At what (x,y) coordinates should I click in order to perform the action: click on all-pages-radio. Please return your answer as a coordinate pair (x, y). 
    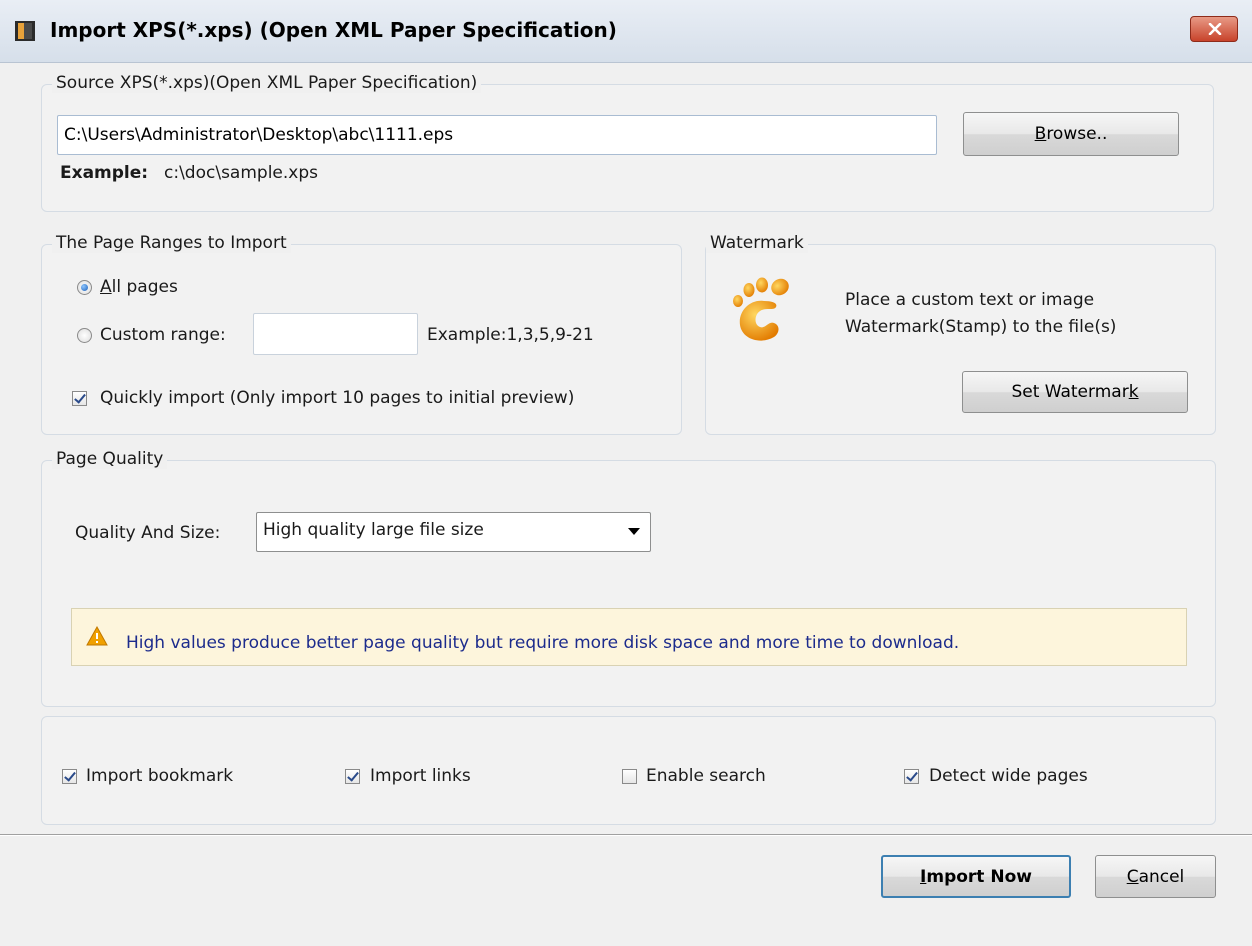
    Looking at the image, I should click on (84, 287).